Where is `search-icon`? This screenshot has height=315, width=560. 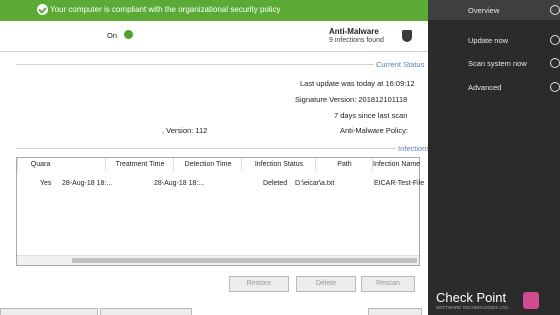
search-icon is located at coordinates (555, 63).